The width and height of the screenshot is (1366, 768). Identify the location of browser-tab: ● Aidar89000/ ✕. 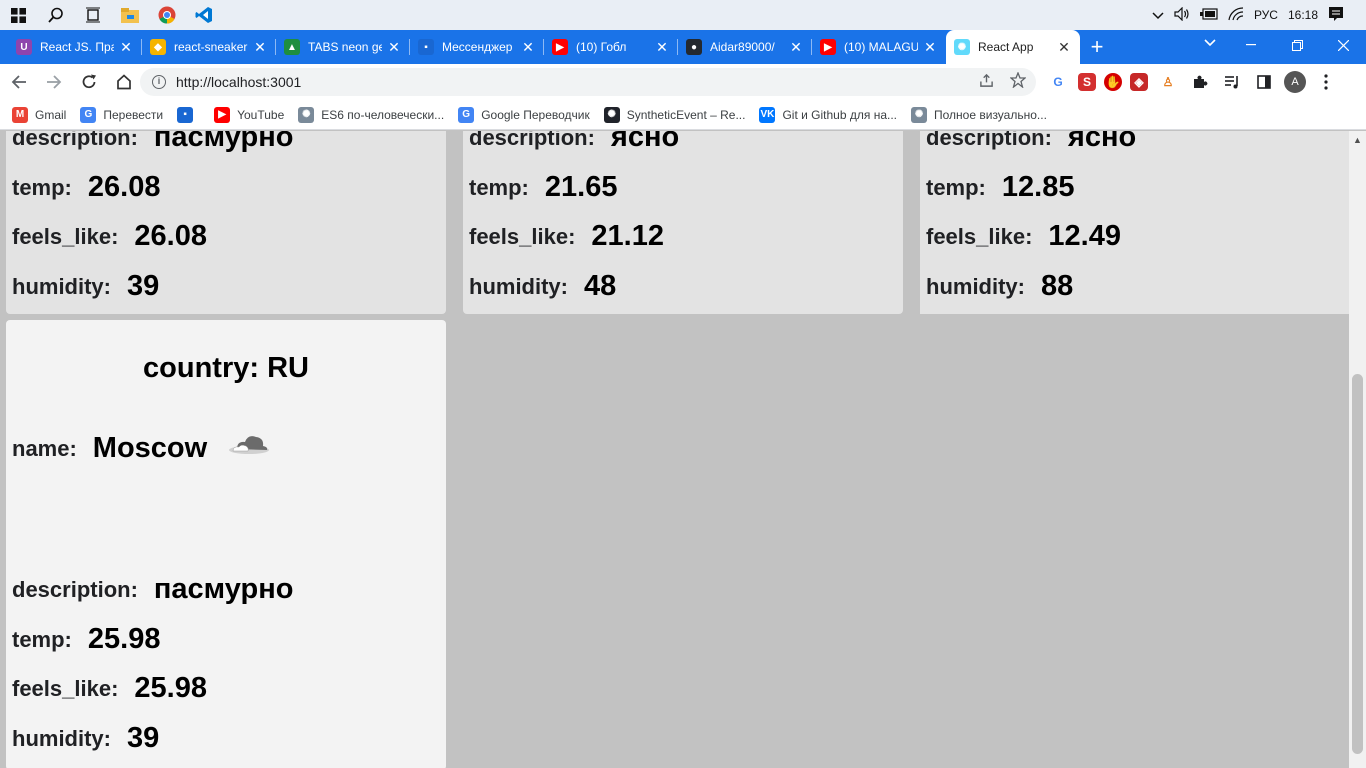
(745, 47).